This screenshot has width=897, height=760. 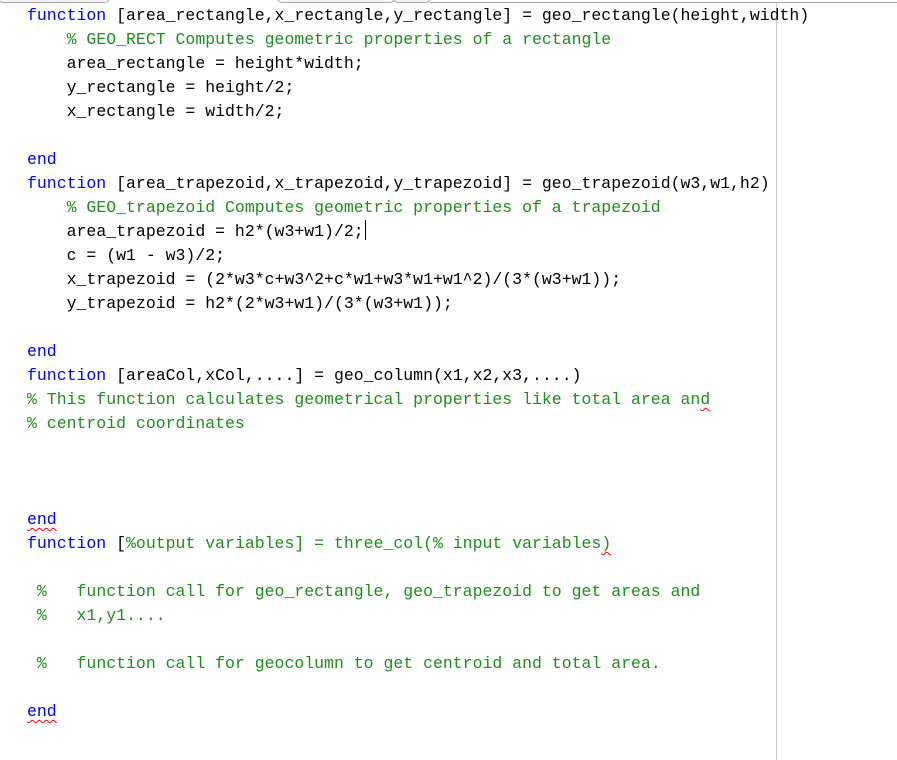 What do you see at coordinates (418, 64) in the screenshot?
I see `code-line: area_rectangle = height*width;` at bounding box center [418, 64].